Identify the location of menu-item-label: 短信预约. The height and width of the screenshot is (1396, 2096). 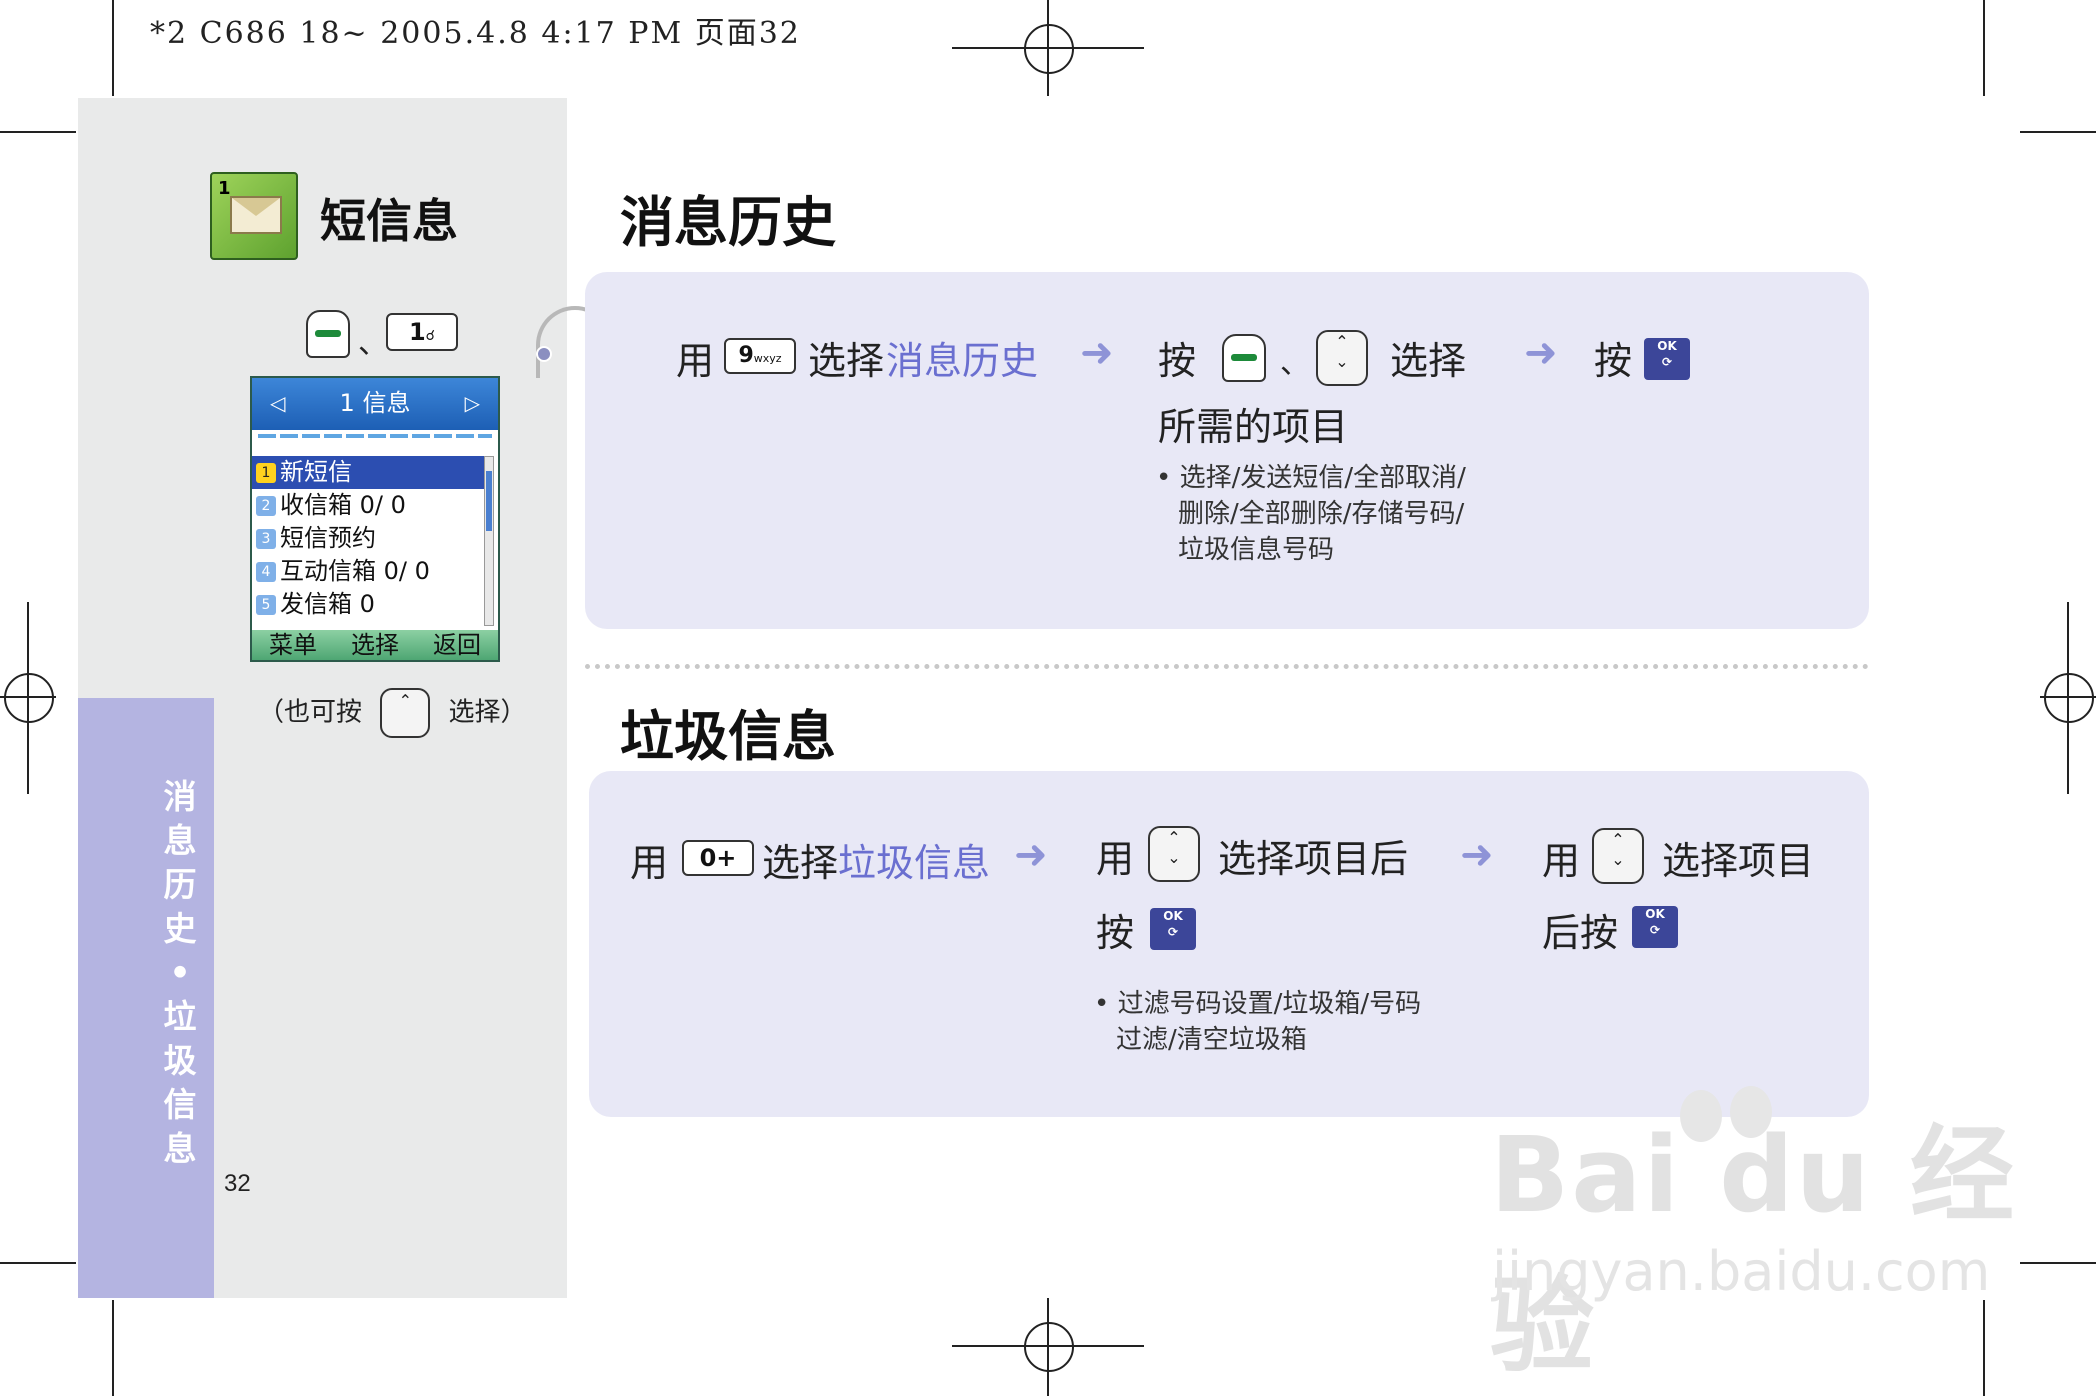
(328, 538).